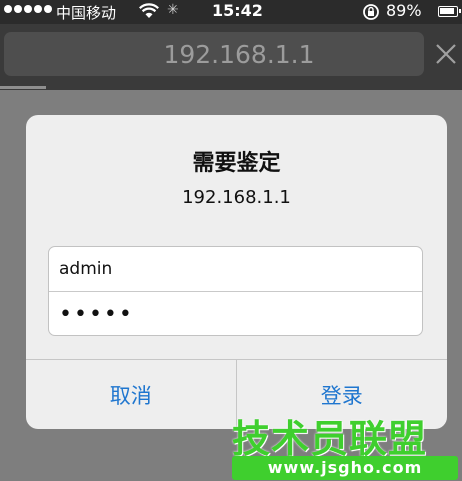 This screenshot has height=481, width=462. Describe the element at coordinates (235, 313) in the screenshot. I see `password-input: •••••` at that location.